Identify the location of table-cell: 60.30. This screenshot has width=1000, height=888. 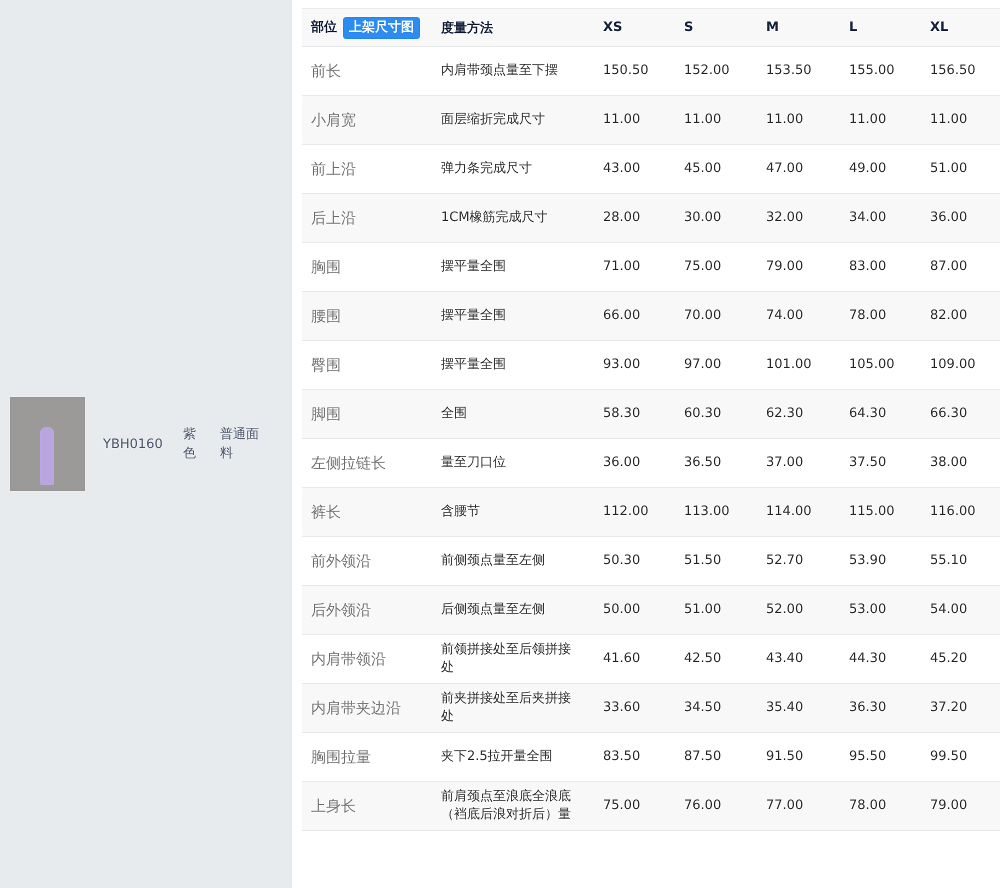
(716, 414).